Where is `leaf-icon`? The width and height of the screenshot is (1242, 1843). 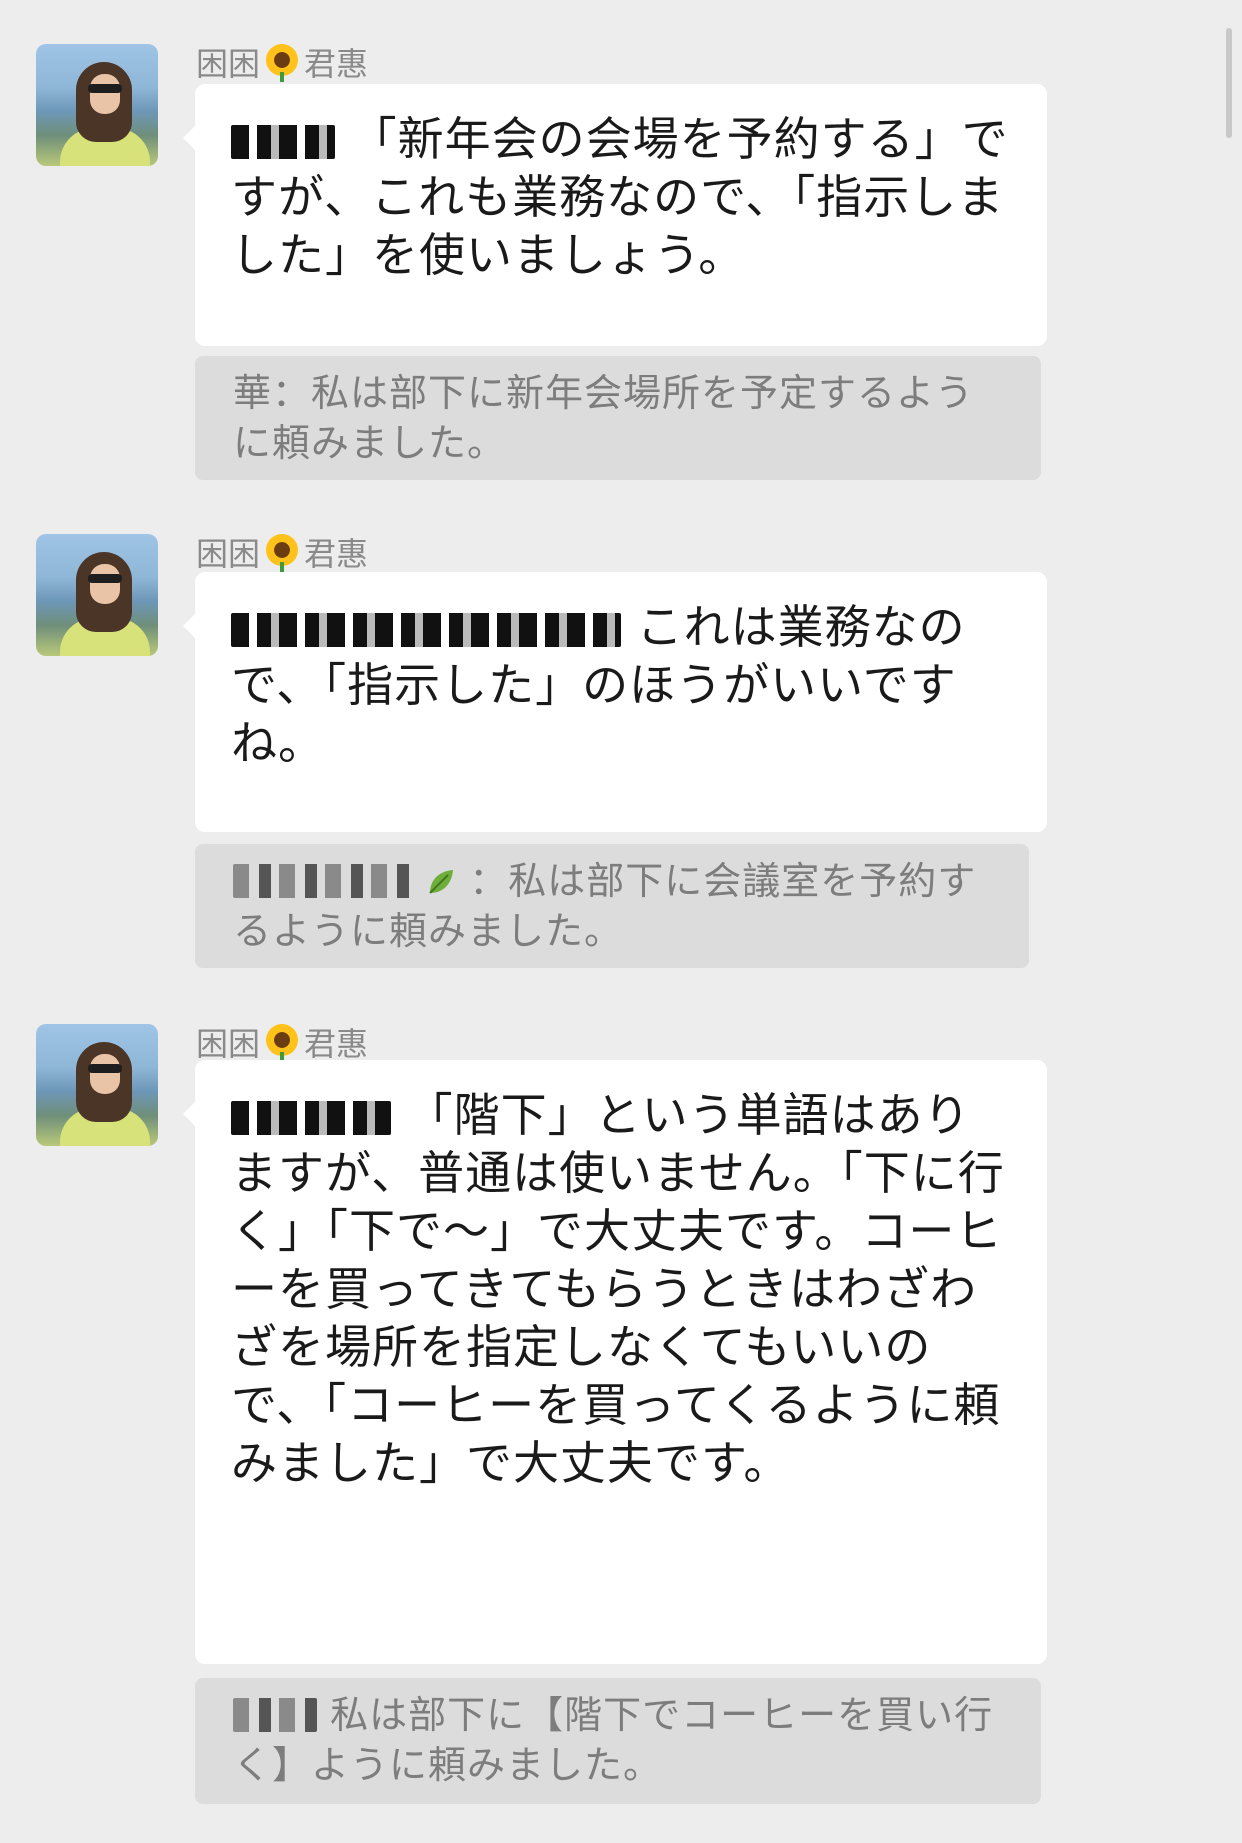 leaf-icon is located at coordinates (441, 882).